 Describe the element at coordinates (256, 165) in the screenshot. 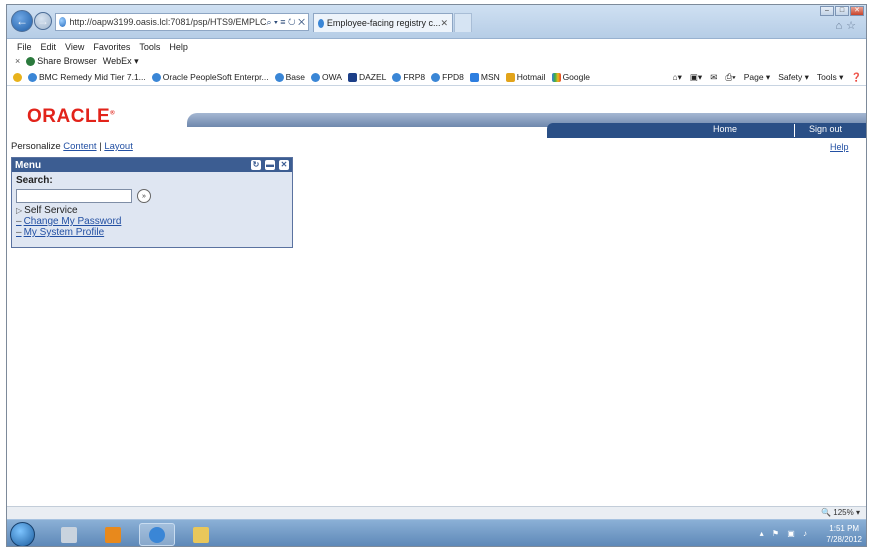

I see `refresh-icon: ↻` at that location.